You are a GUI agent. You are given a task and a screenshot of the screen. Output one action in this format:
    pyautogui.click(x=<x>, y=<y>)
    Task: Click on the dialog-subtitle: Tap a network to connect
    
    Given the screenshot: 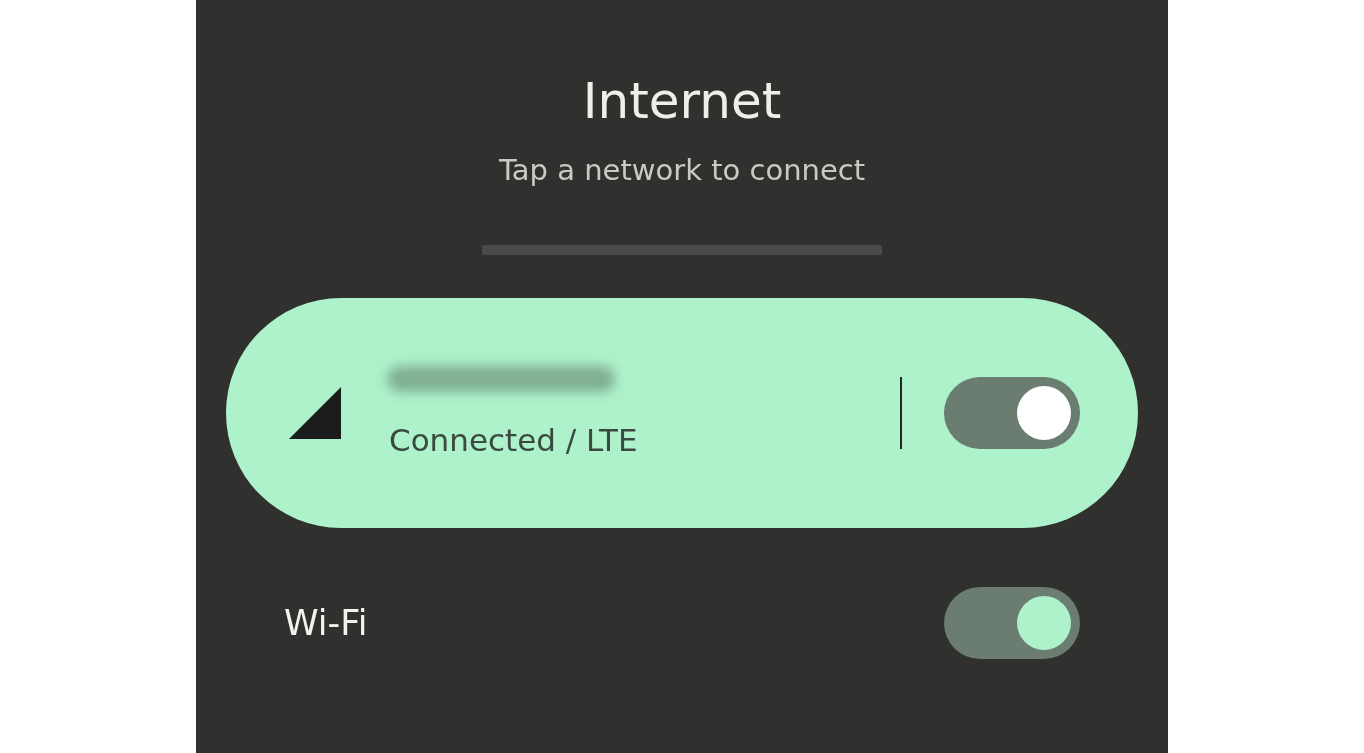 What is the action you would take?
    pyautogui.click(x=682, y=170)
    